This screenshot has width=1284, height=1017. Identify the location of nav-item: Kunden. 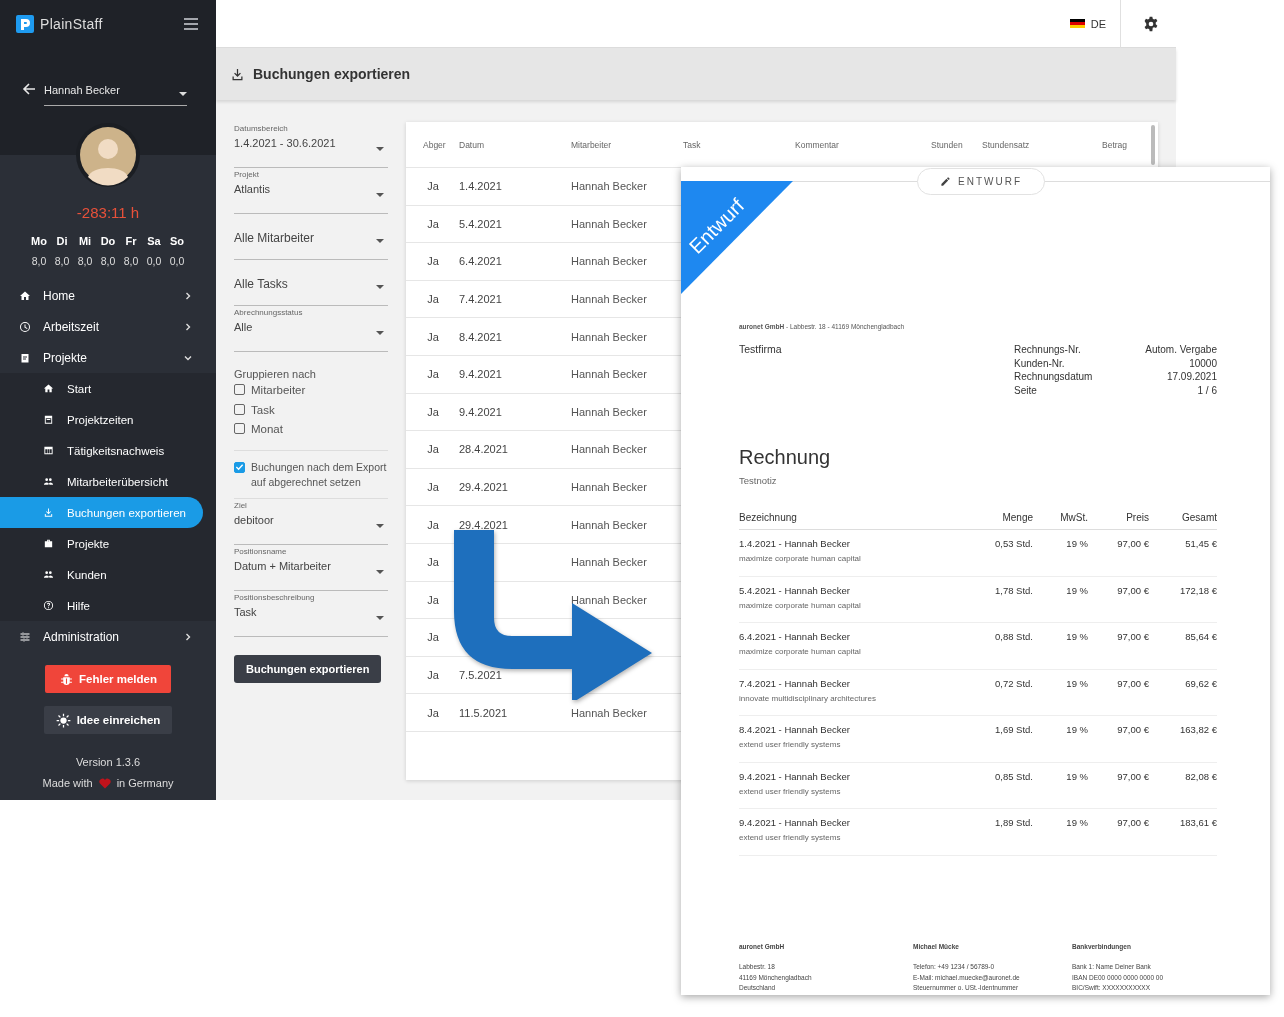
(101, 574).